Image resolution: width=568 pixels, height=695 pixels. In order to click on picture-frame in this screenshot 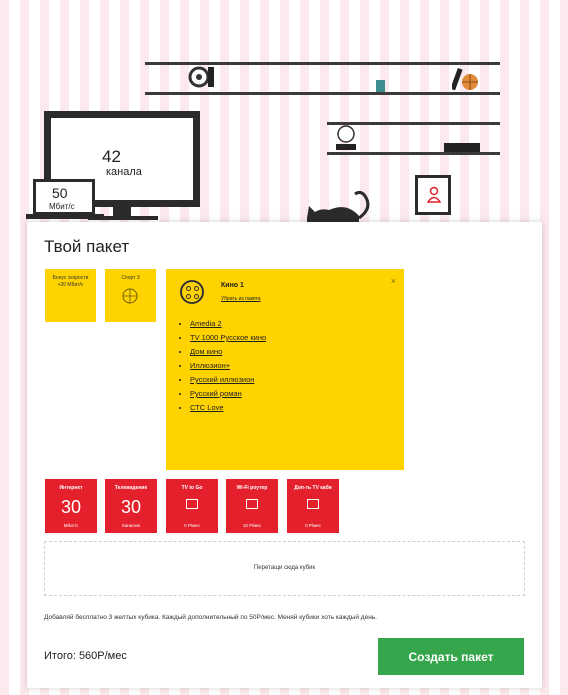, I will do `click(433, 195)`.